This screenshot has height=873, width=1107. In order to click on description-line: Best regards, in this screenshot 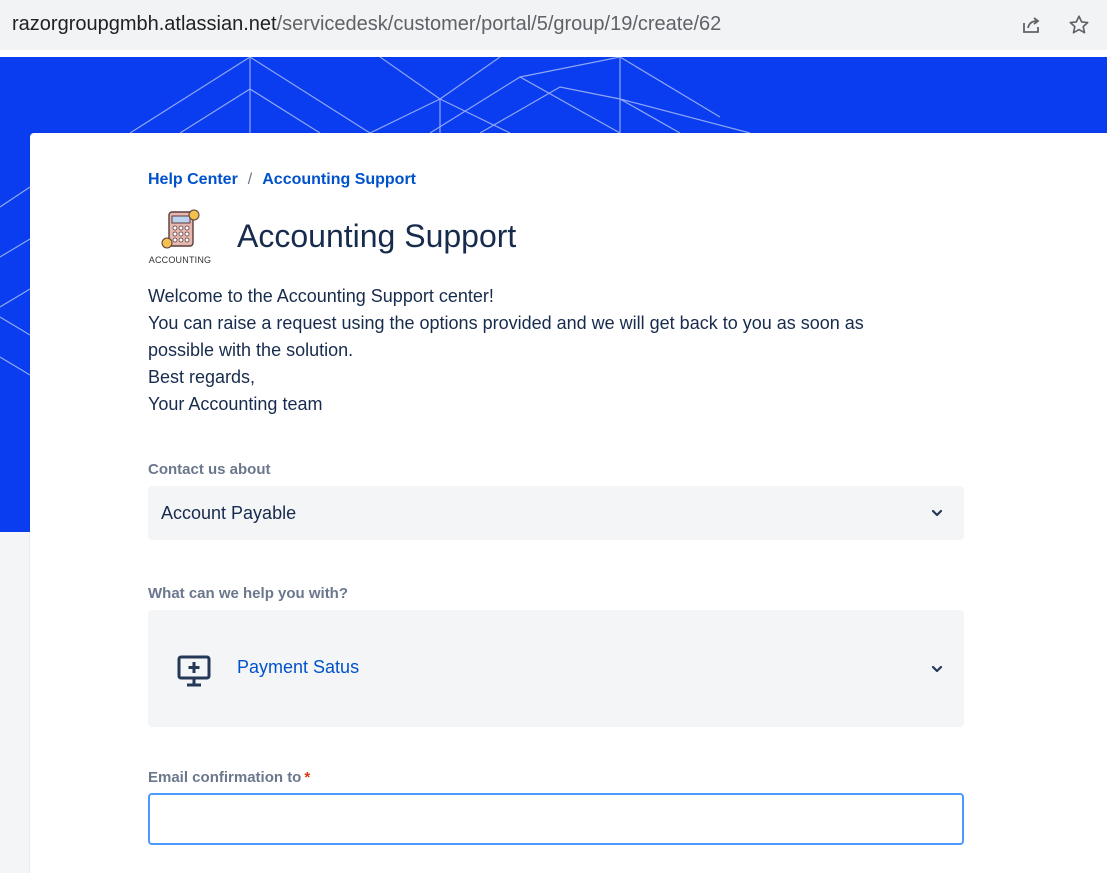, I will do `click(202, 377)`.